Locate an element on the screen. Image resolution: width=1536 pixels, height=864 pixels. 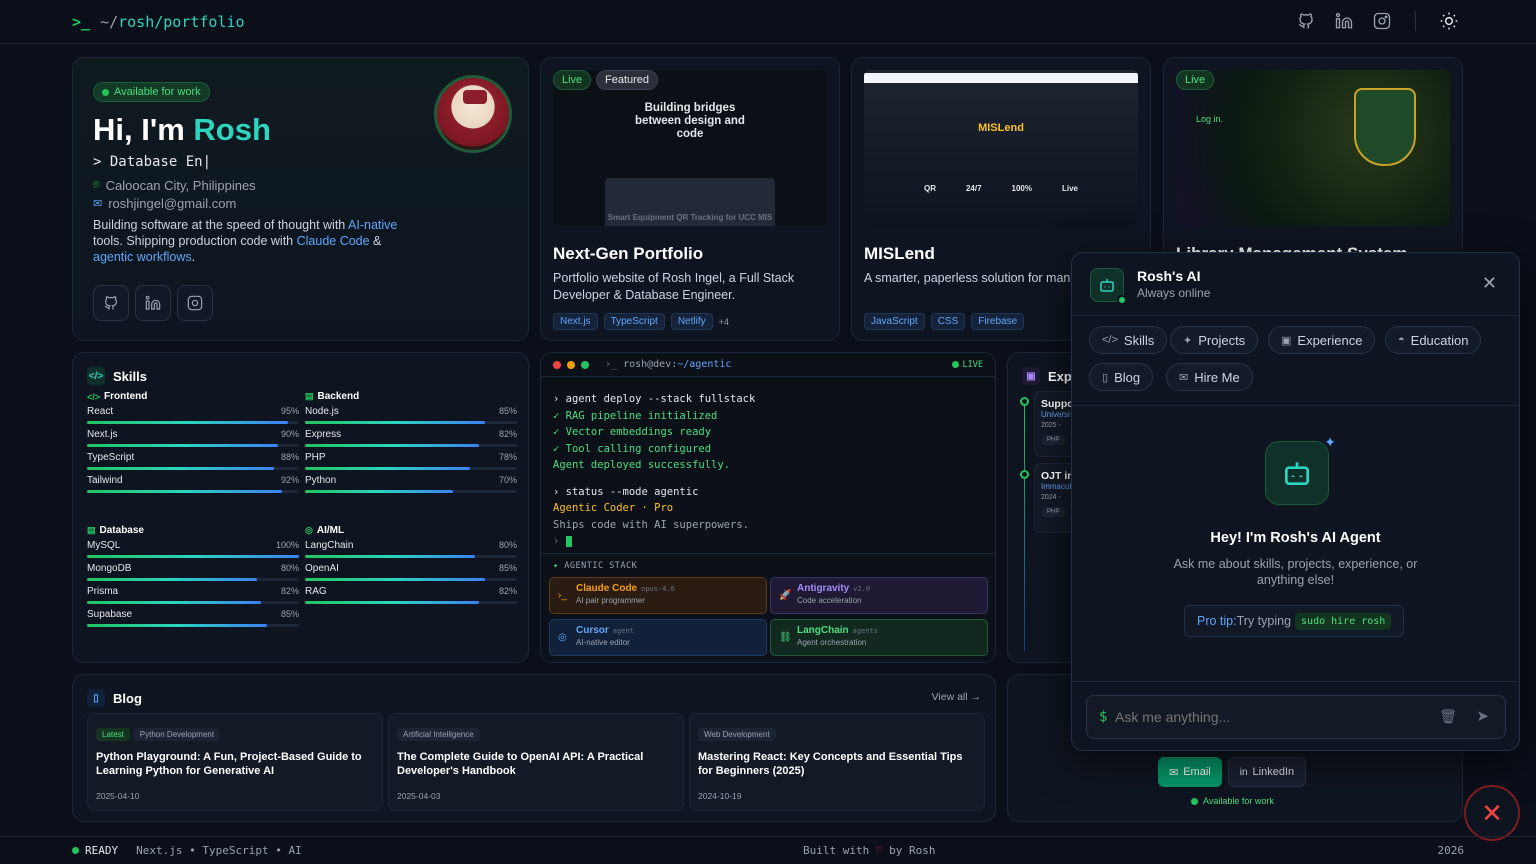
skill-row: Prisma 82% is located at coordinates (193, 591).